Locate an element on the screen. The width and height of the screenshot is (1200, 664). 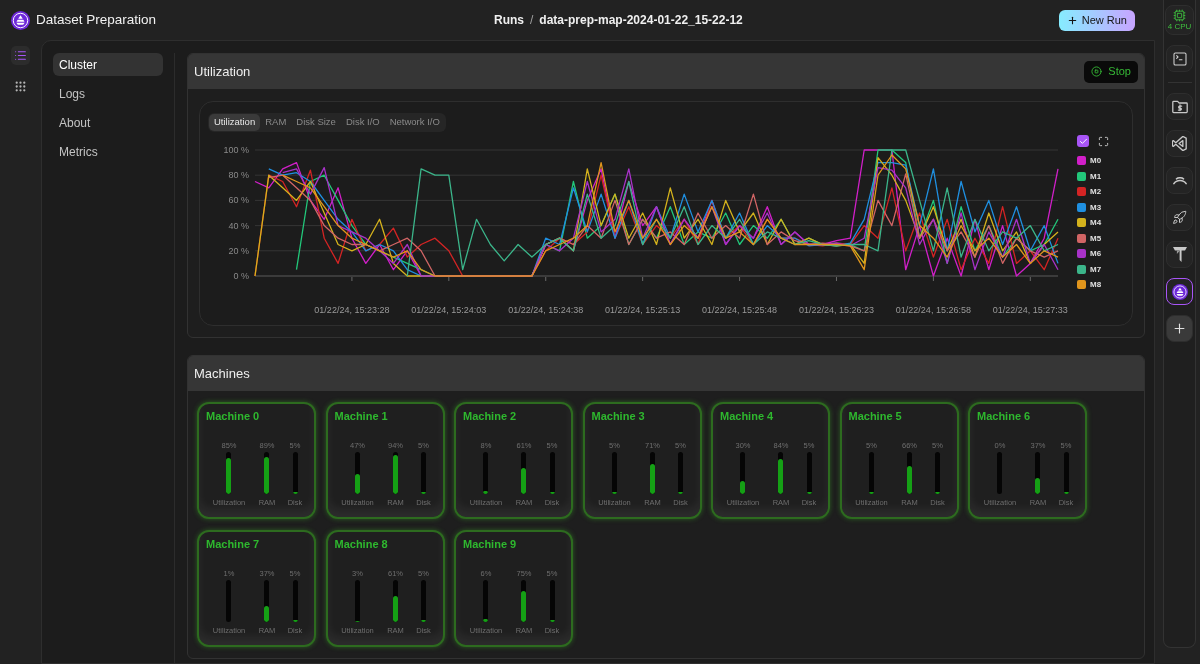
chart-tab: Utilization is located at coordinates (235, 122).